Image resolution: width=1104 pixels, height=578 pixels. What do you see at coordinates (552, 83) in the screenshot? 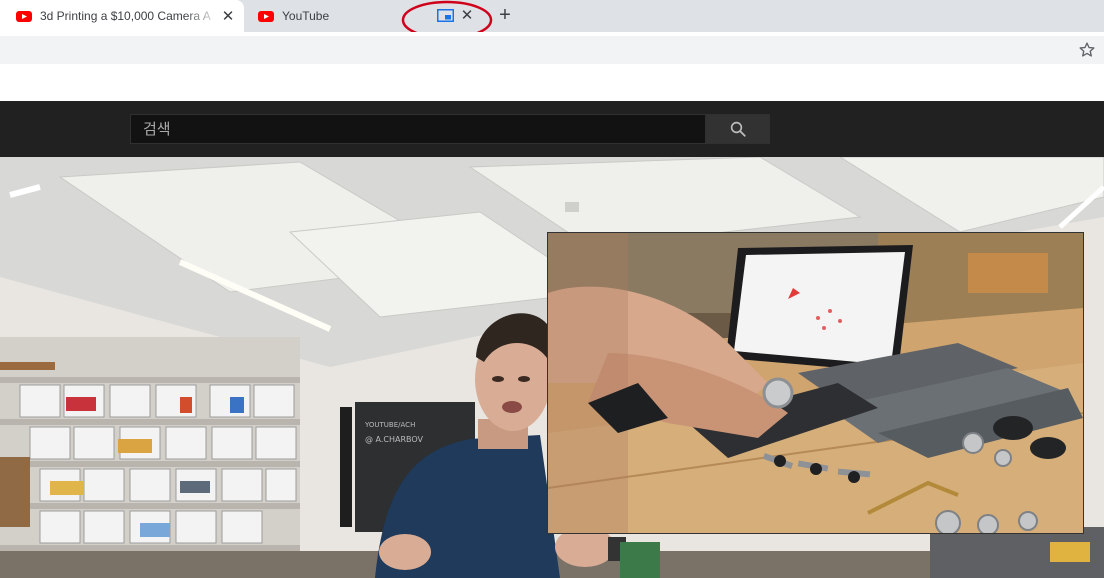
I see `page-top-spacer` at bounding box center [552, 83].